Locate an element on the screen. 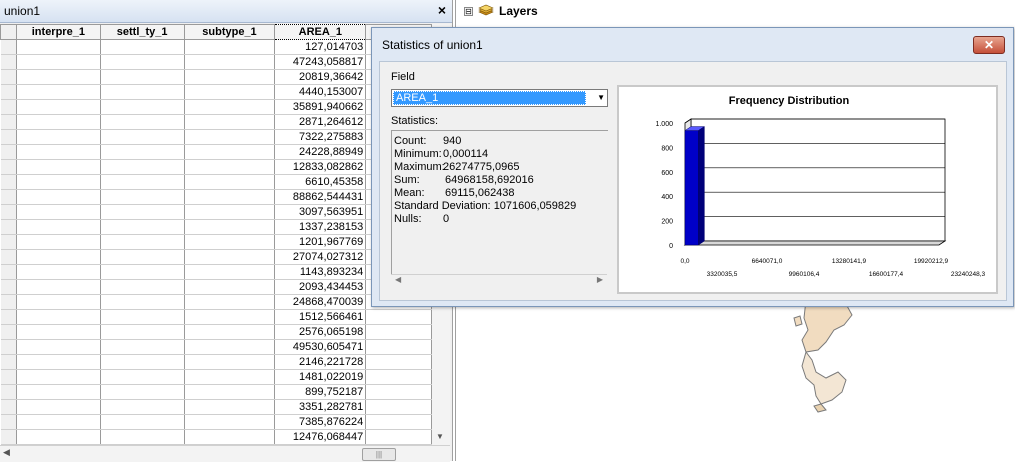  table-row: 2576,065198 is located at coordinates (216, 332).